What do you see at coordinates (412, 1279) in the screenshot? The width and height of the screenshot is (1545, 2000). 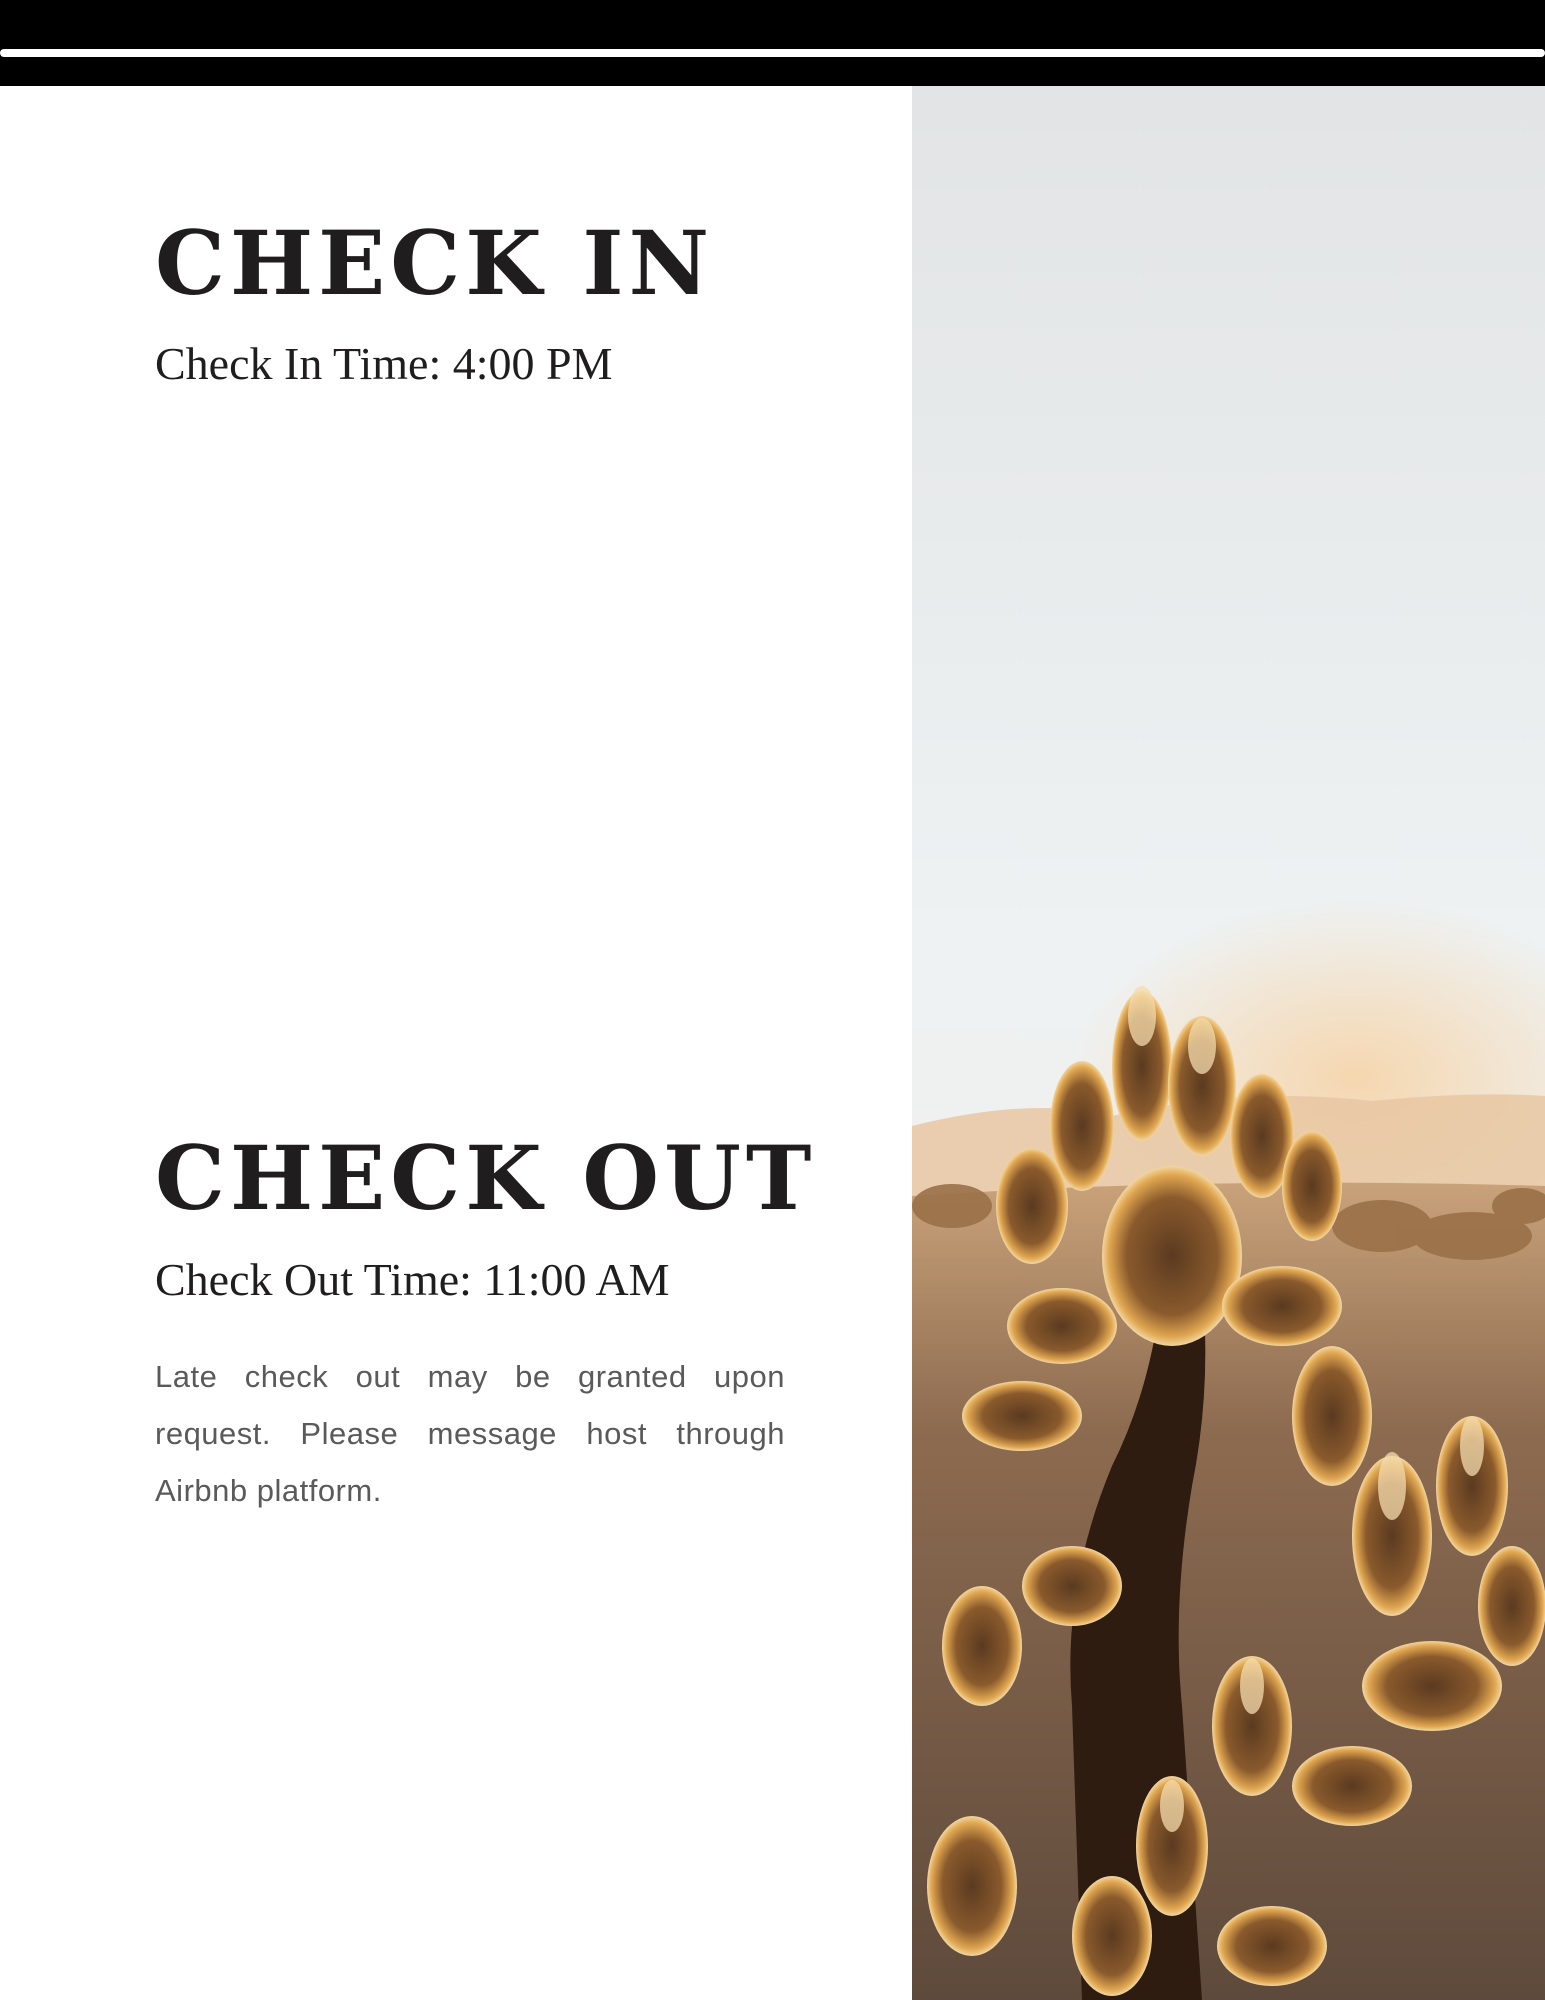 I see `check-out-time: Check Out Time: 11:00 AM` at bounding box center [412, 1279].